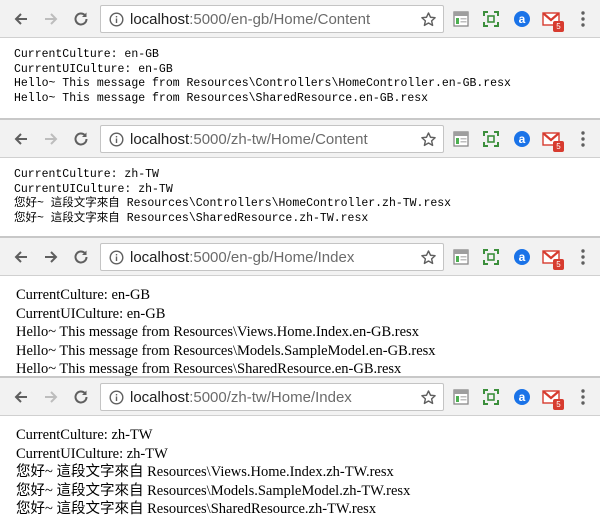  I want to click on browser-toolbar: localhost:5000/en-gb/Home/Index a 5, so click(300, 257).